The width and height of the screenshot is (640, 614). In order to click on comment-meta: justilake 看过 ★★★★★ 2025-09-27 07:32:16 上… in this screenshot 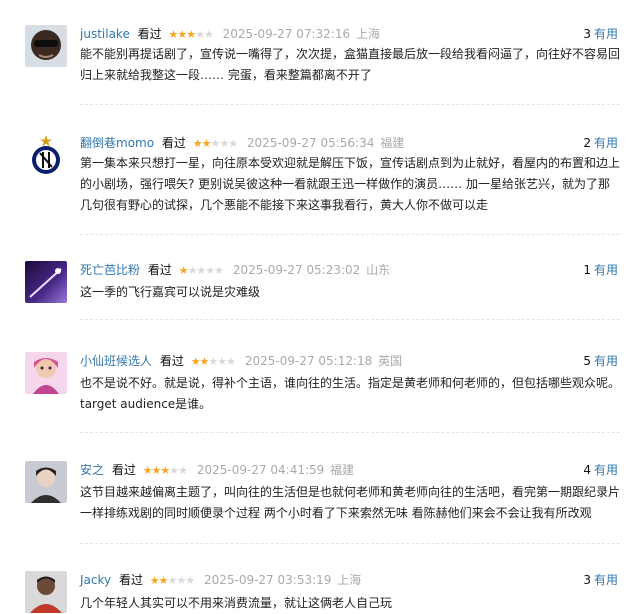, I will do `click(230, 34)`.